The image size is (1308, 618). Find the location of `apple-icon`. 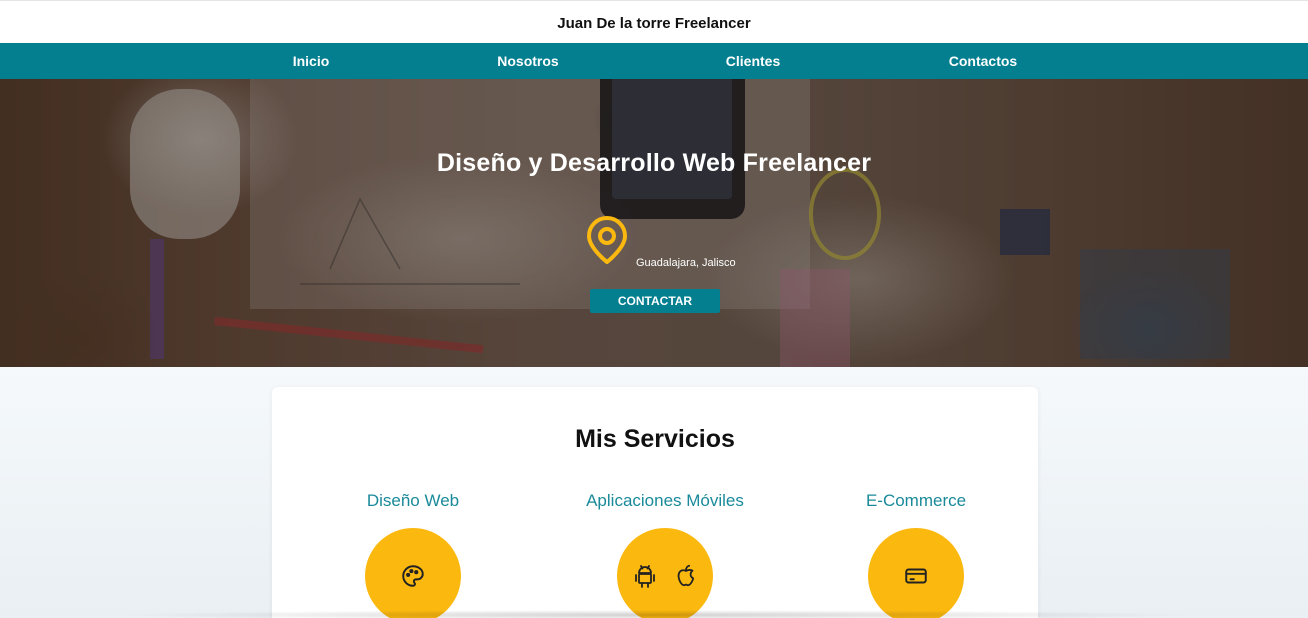

apple-icon is located at coordinates (686, 575).